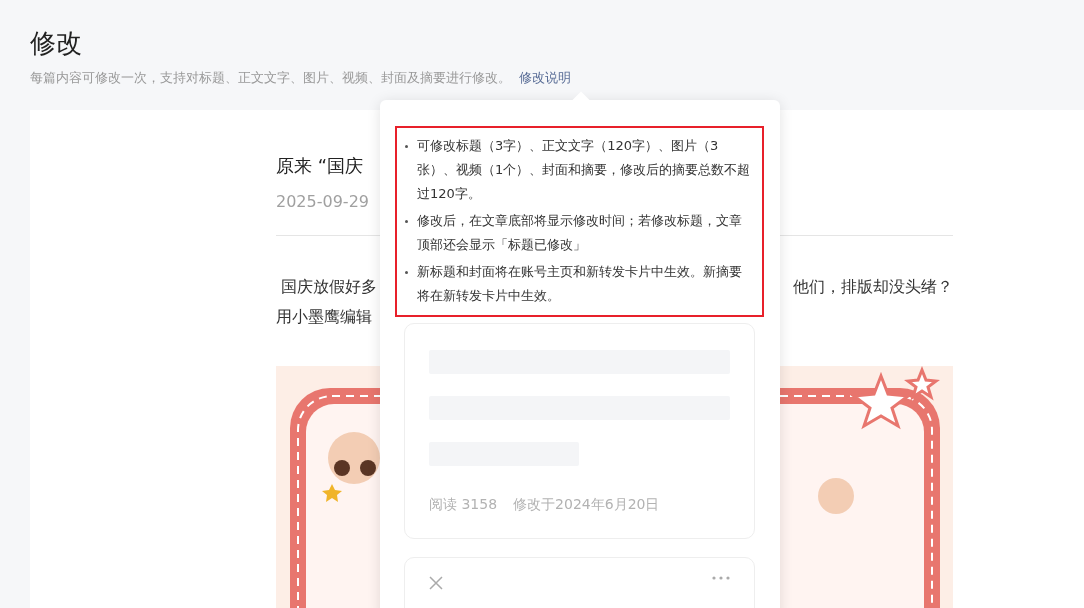 This screenshot has height=608, width=1084. I want to click on read-count: 阅读 3158, so click(463, 504).